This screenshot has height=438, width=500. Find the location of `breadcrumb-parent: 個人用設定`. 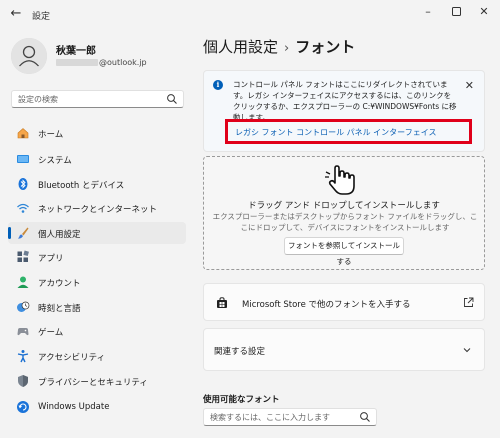

breadcrumb-parent: 個人用設定 is located at coordinates (240, 47).